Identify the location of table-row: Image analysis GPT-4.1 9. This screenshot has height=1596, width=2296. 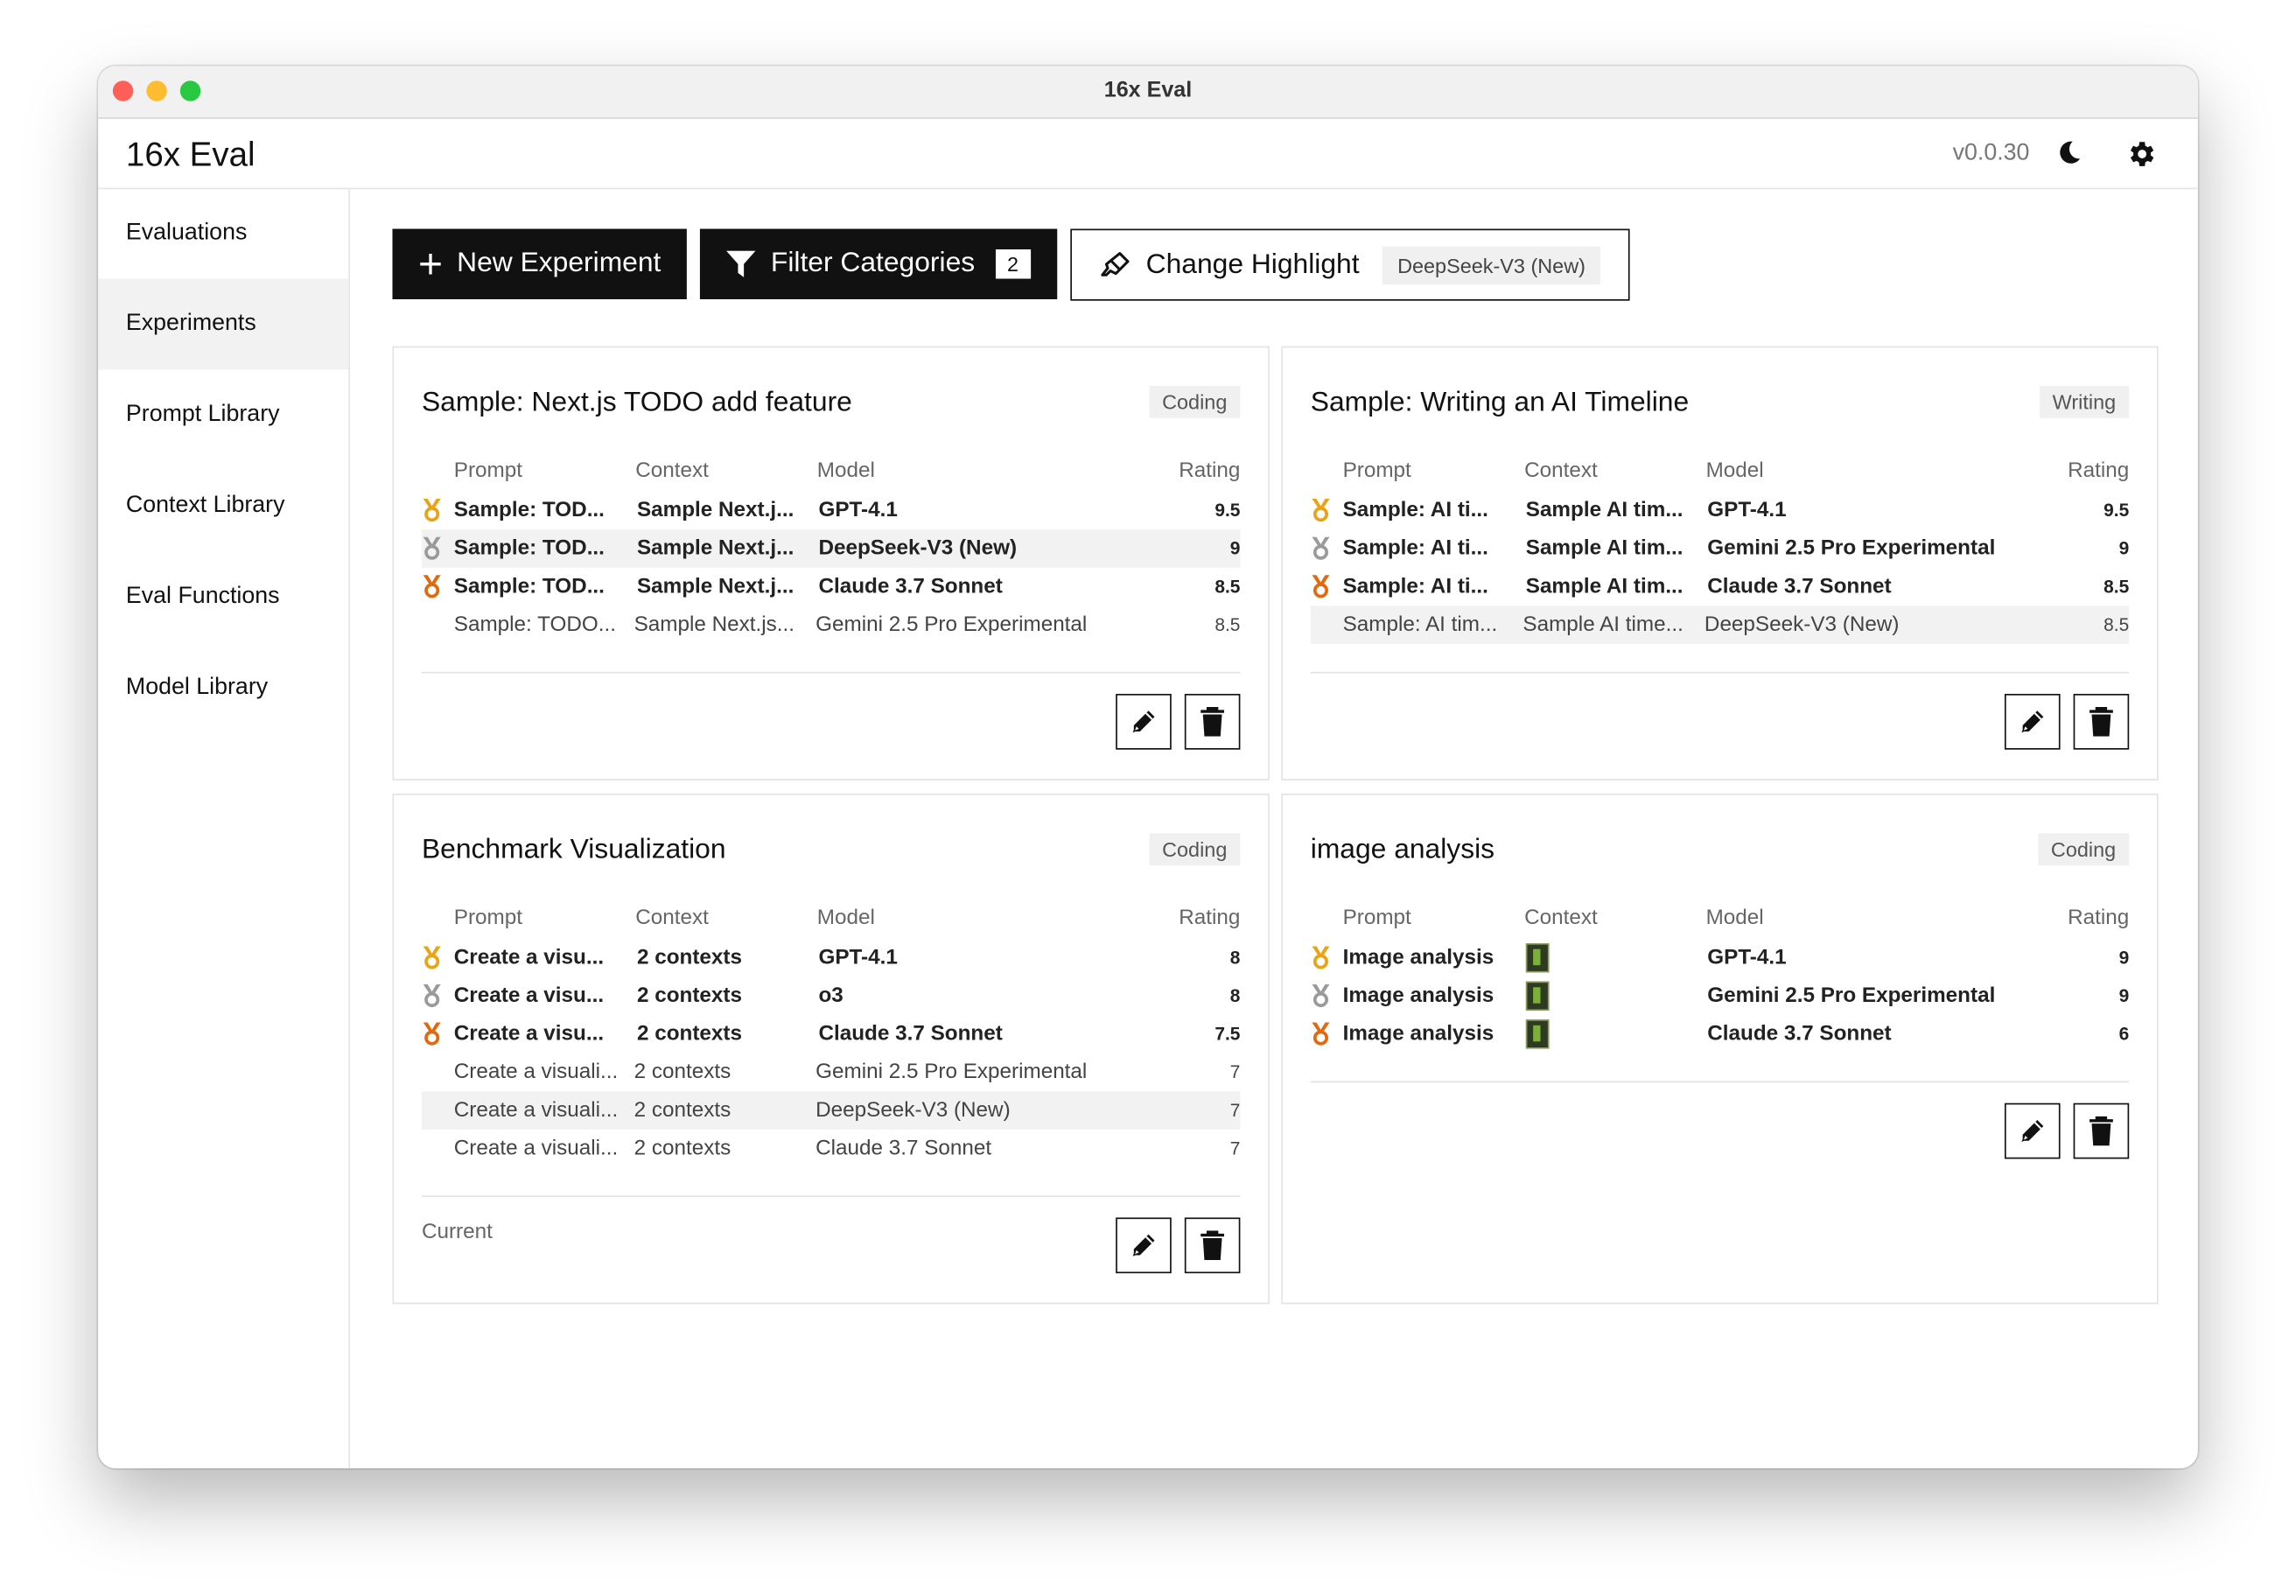
(1720, 958).